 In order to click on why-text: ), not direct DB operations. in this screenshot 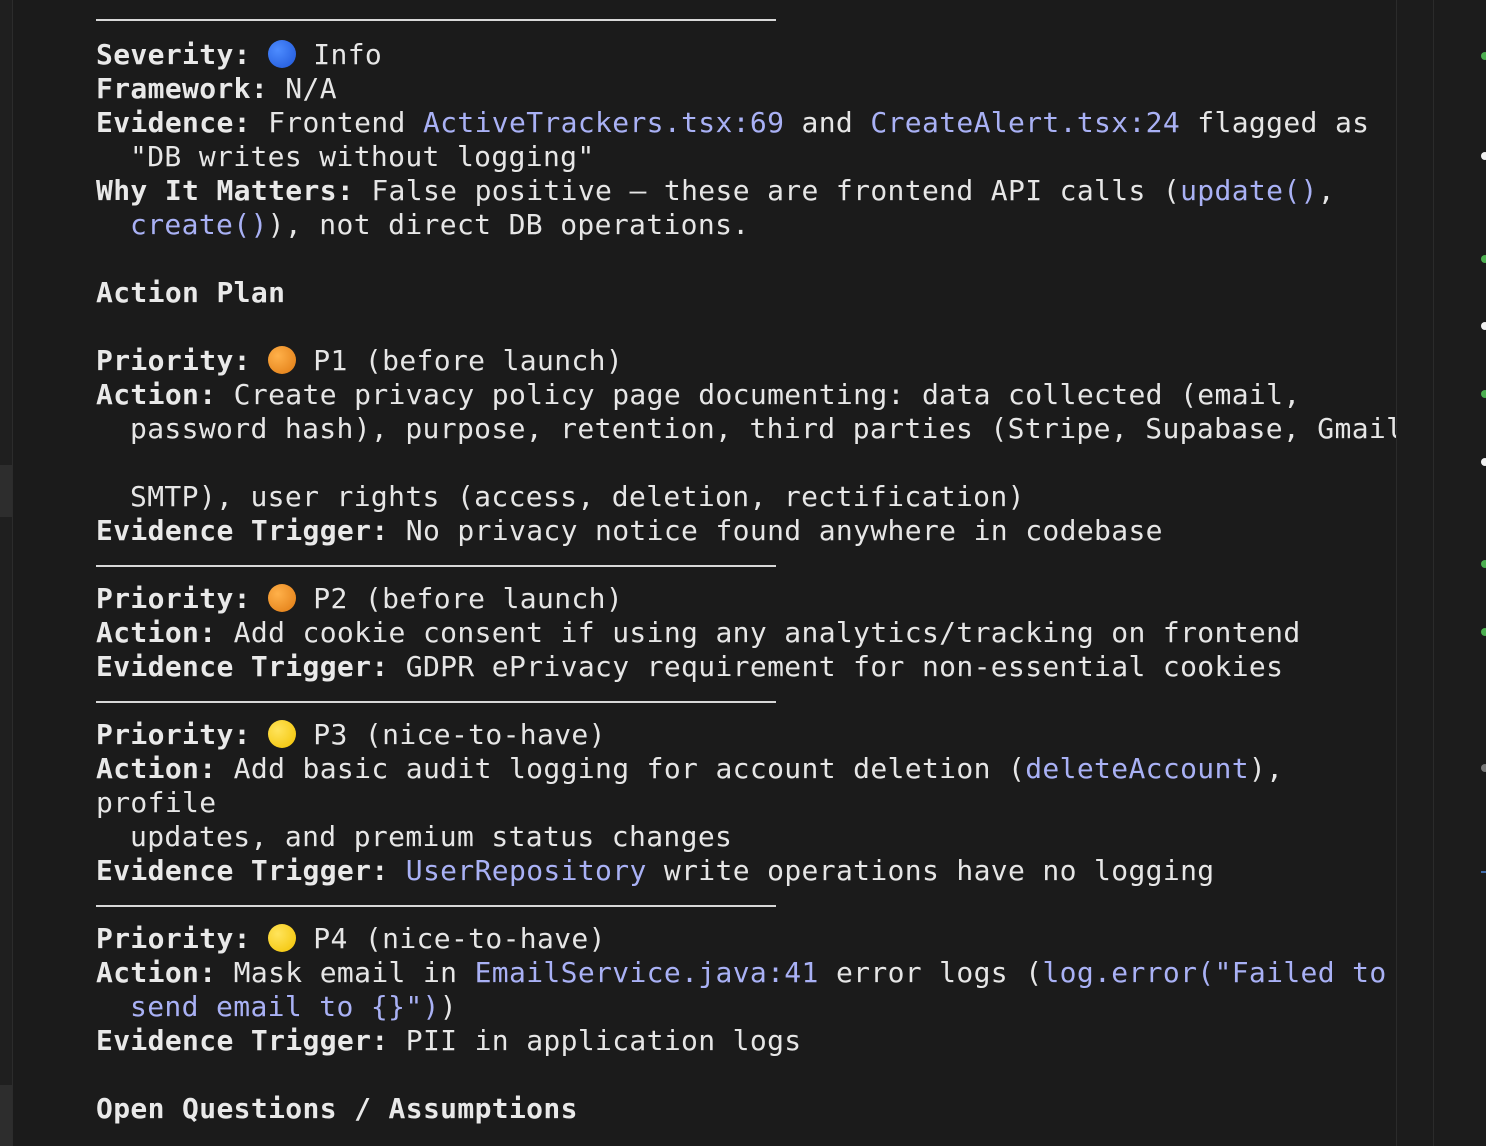, I will do `click(508, 224)`.